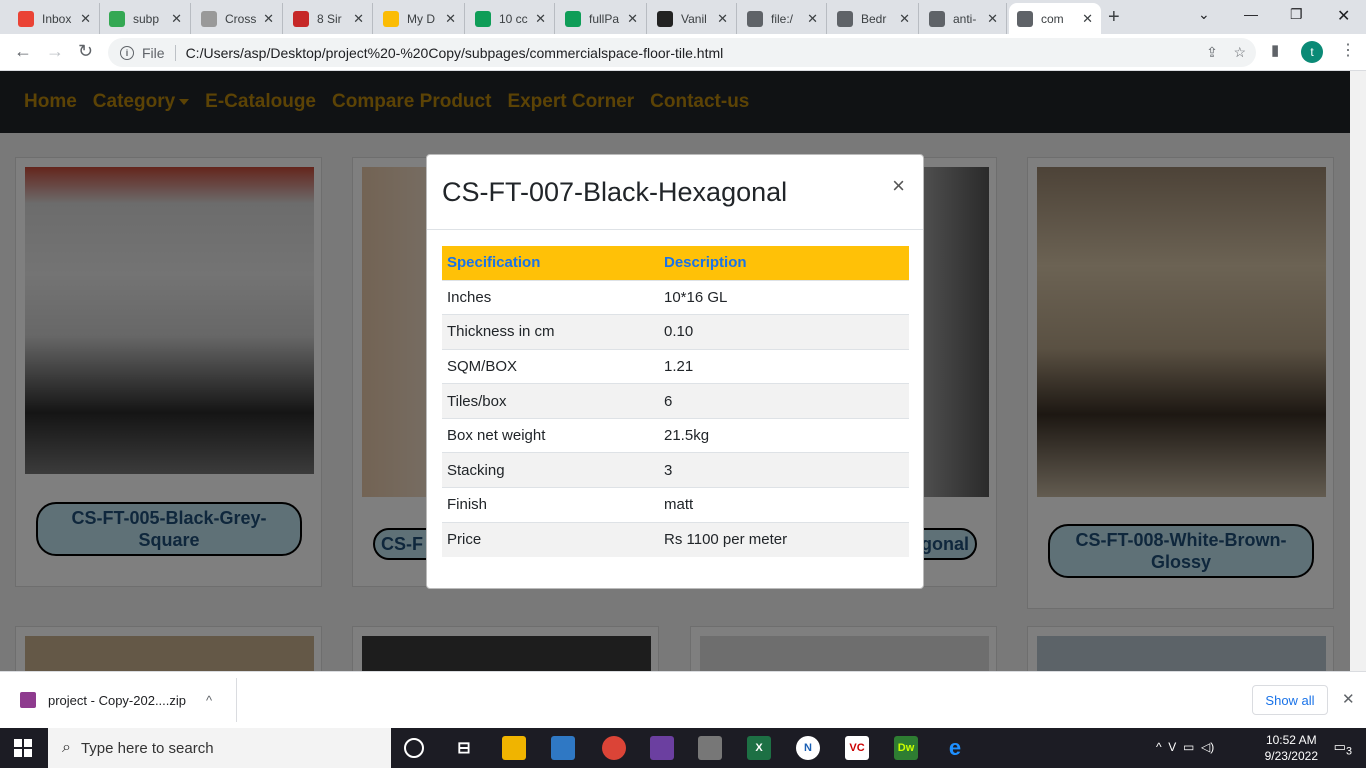 Image resolution: width=1366 pixels, height=768 pixels. I want to click on close-icon: ×, so click(898, 186).